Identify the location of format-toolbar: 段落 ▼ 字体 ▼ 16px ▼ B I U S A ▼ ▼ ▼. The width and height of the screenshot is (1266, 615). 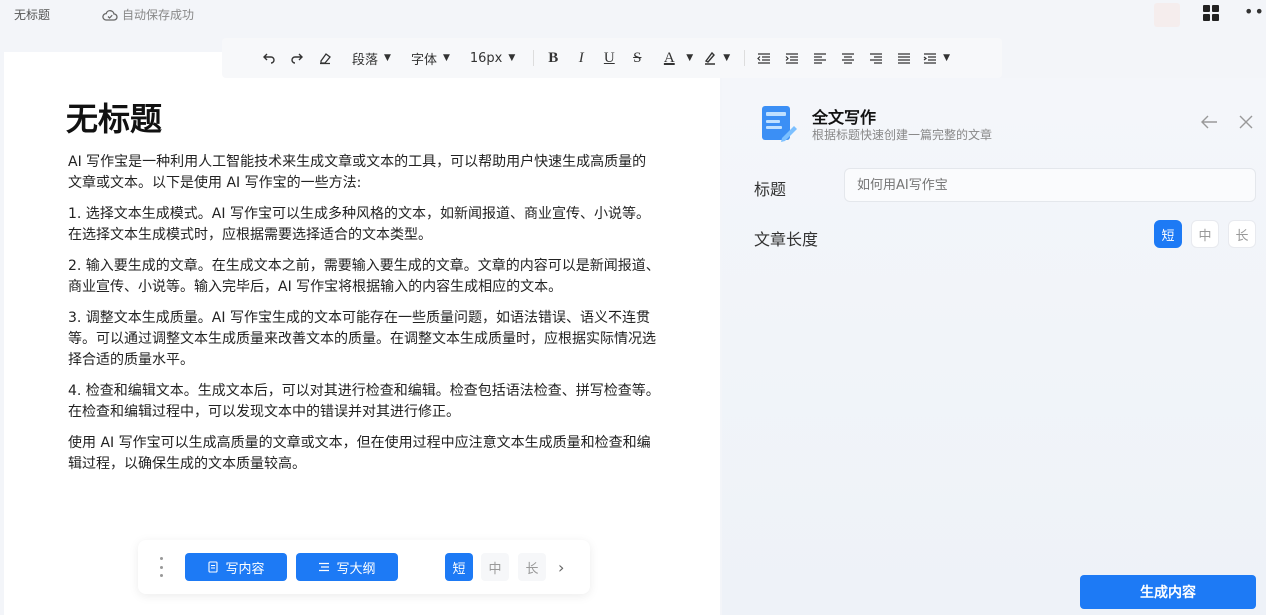
(612, 58).